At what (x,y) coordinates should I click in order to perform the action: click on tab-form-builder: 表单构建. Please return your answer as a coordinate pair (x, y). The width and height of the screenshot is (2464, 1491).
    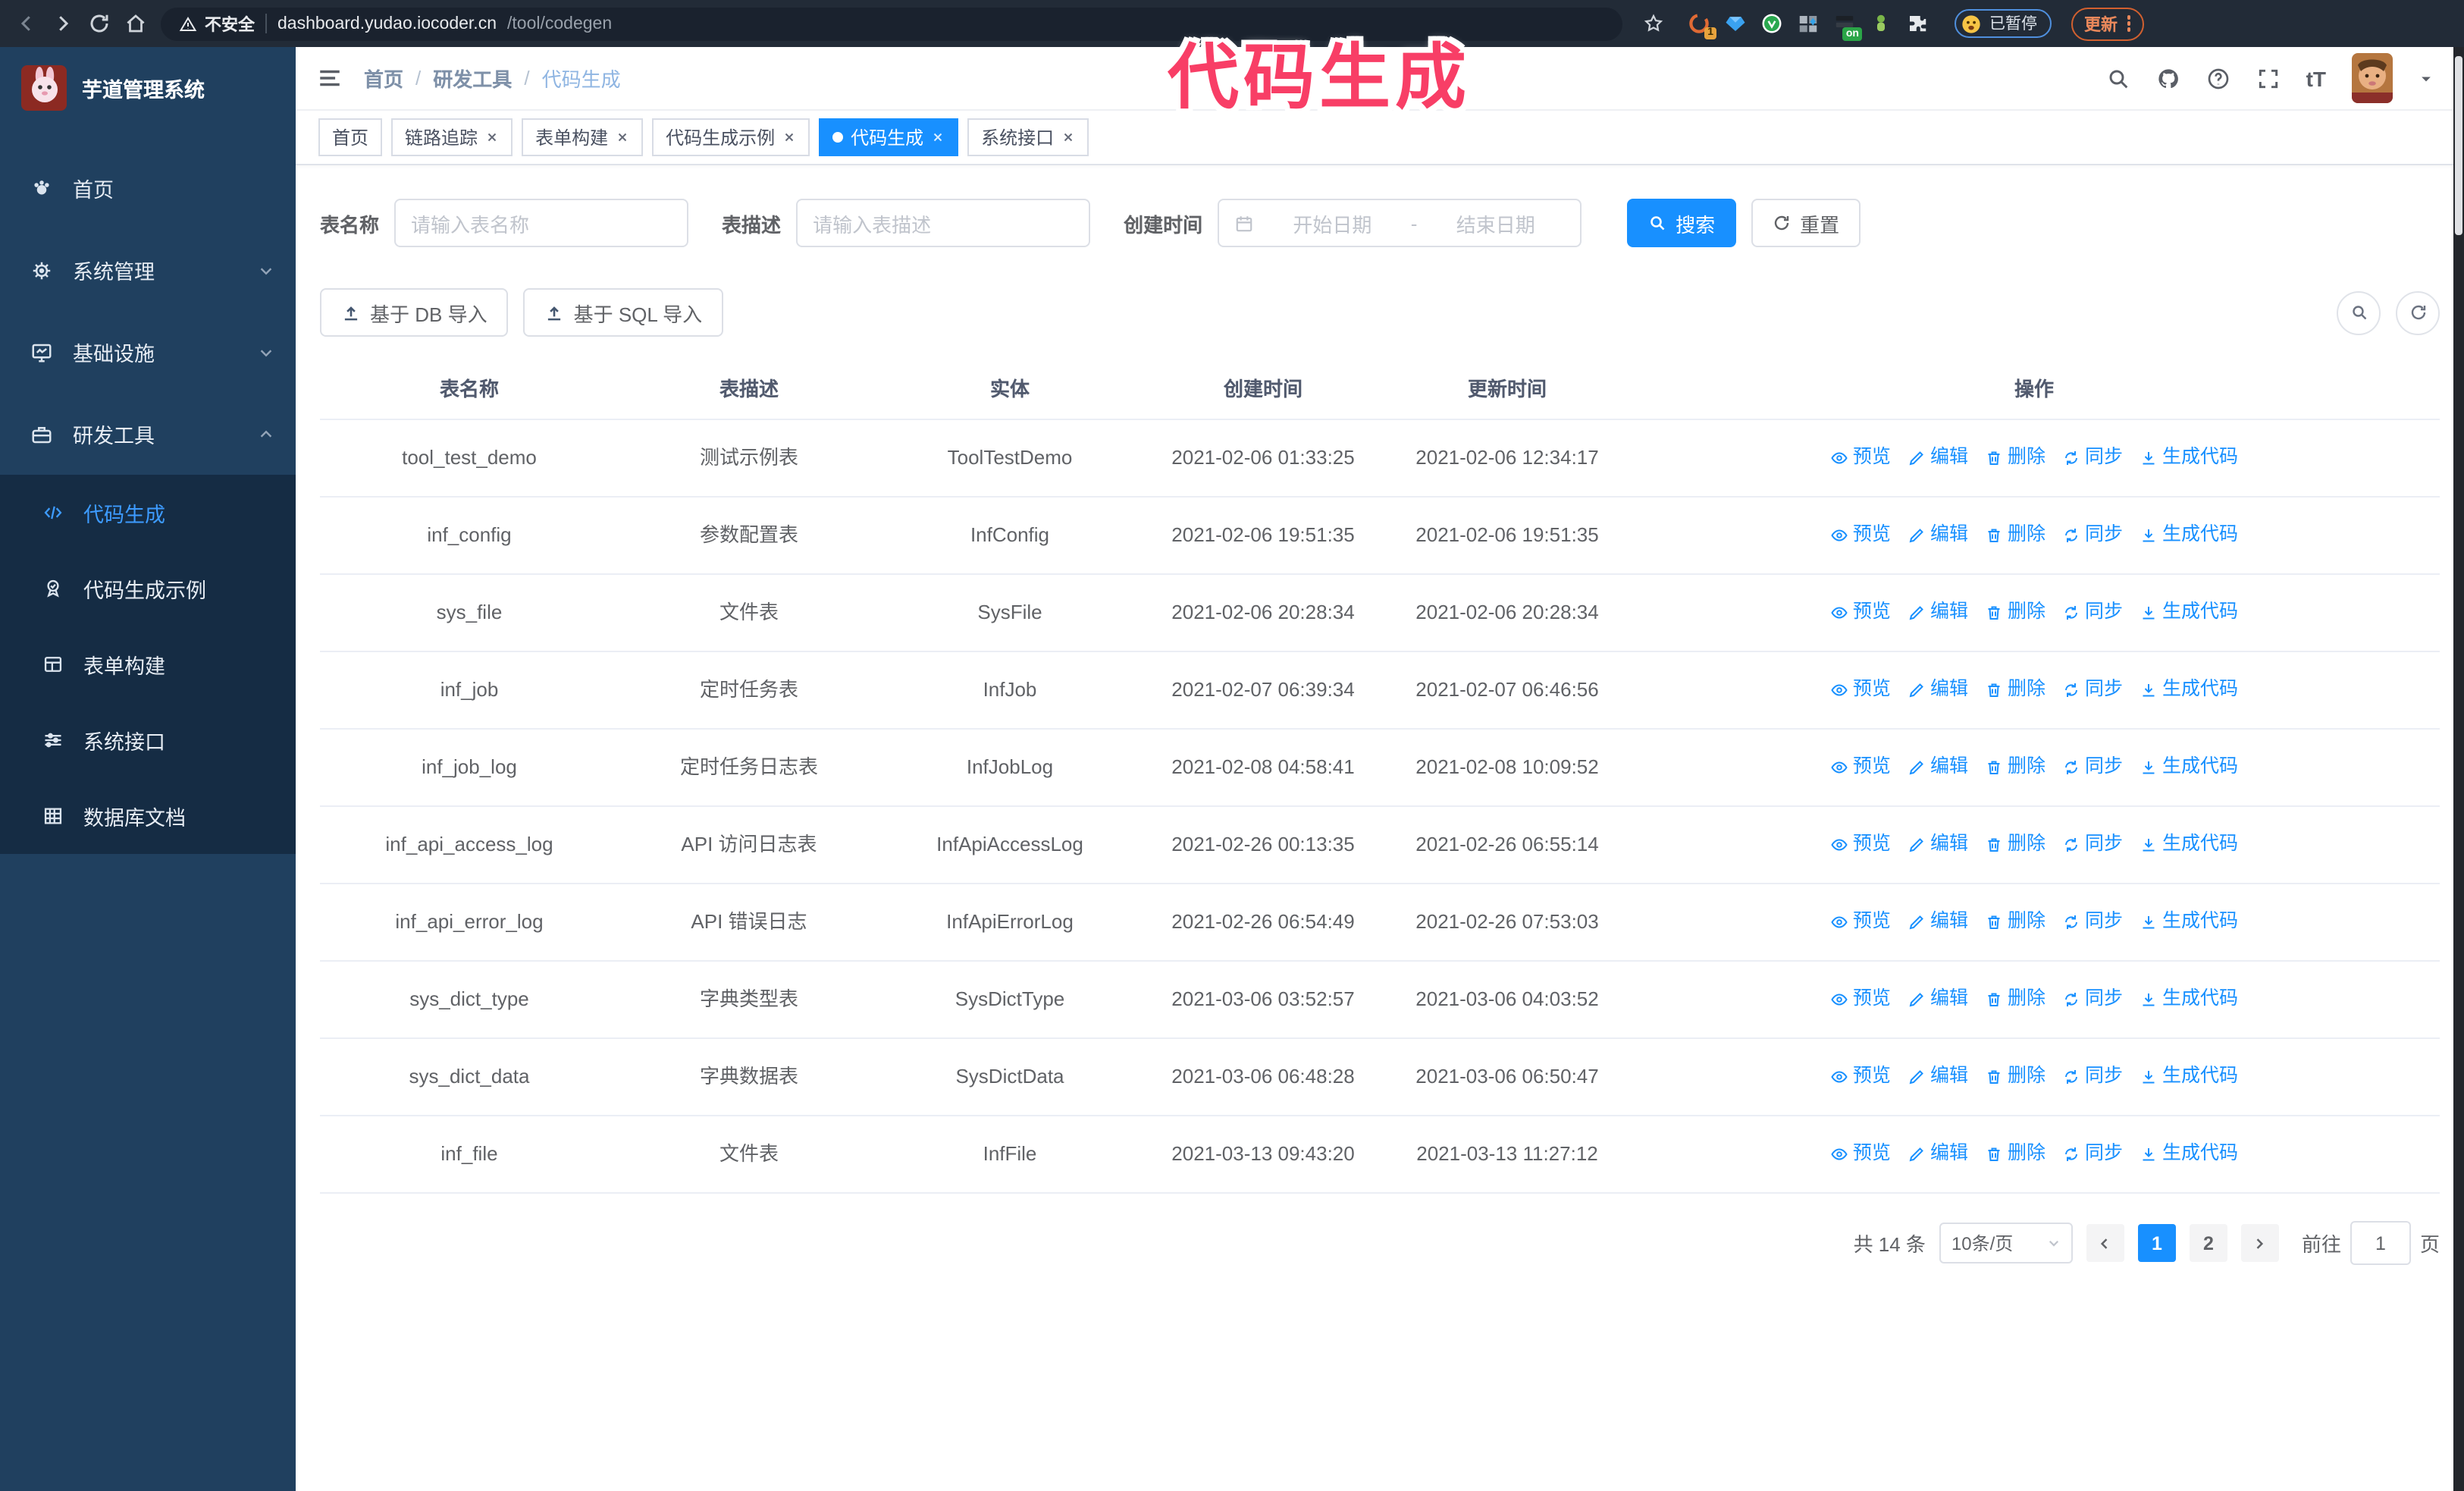
    Looking at the image, I should click on (583, 137).